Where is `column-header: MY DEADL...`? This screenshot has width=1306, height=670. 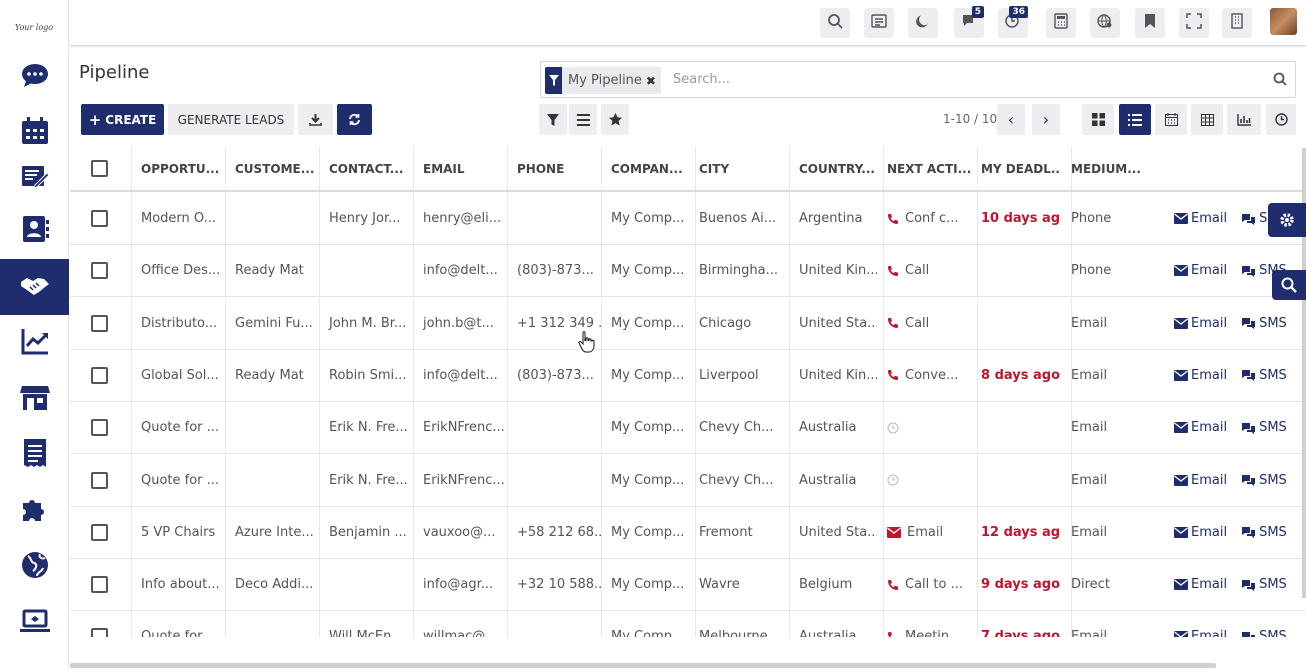 column-header: MY DEADL... is located at coordinates (1016, 168).